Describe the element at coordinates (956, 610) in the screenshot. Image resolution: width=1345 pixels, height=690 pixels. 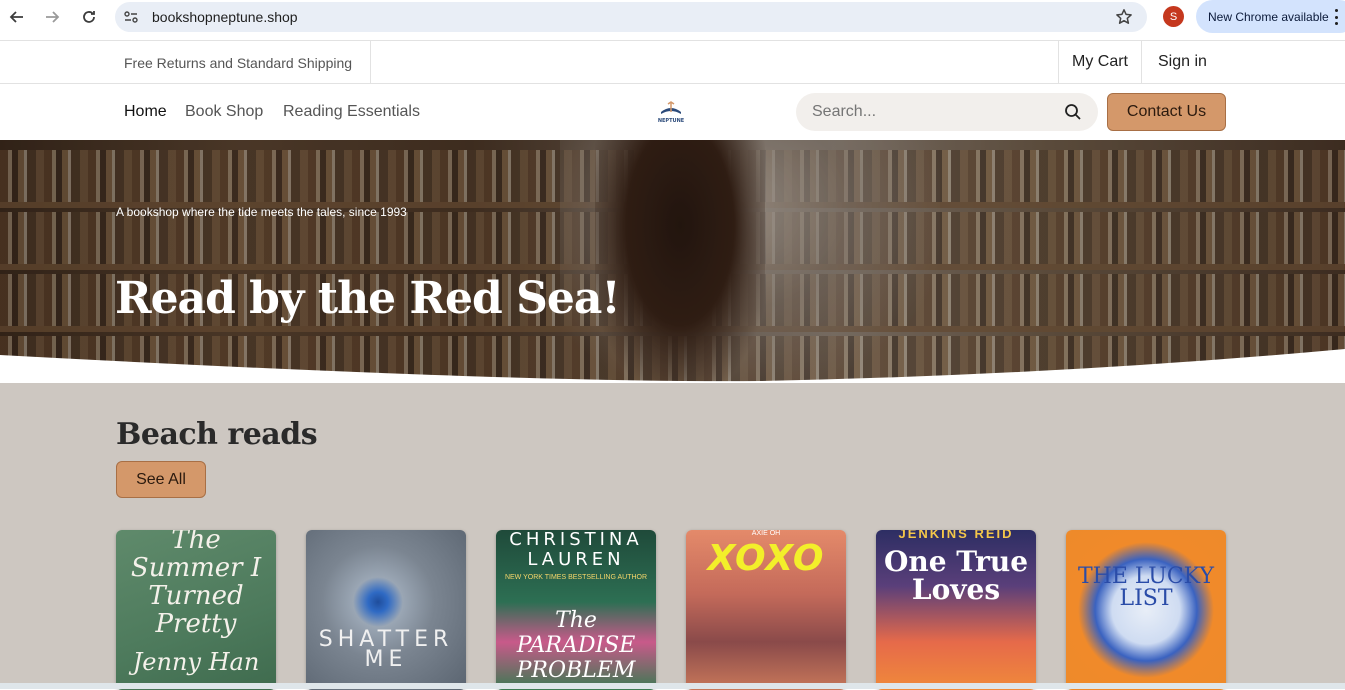
I see `book-cover: JENKINS REID One True Loves` at that location.